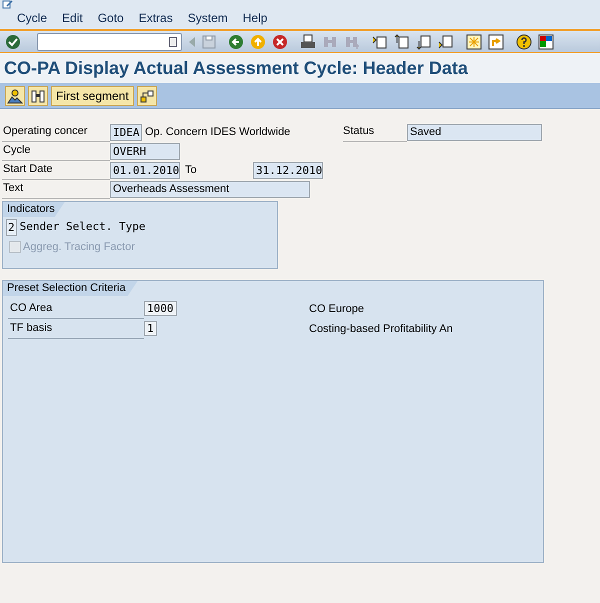  I want to click on first-segment-button: First segment, so click(92, 96).